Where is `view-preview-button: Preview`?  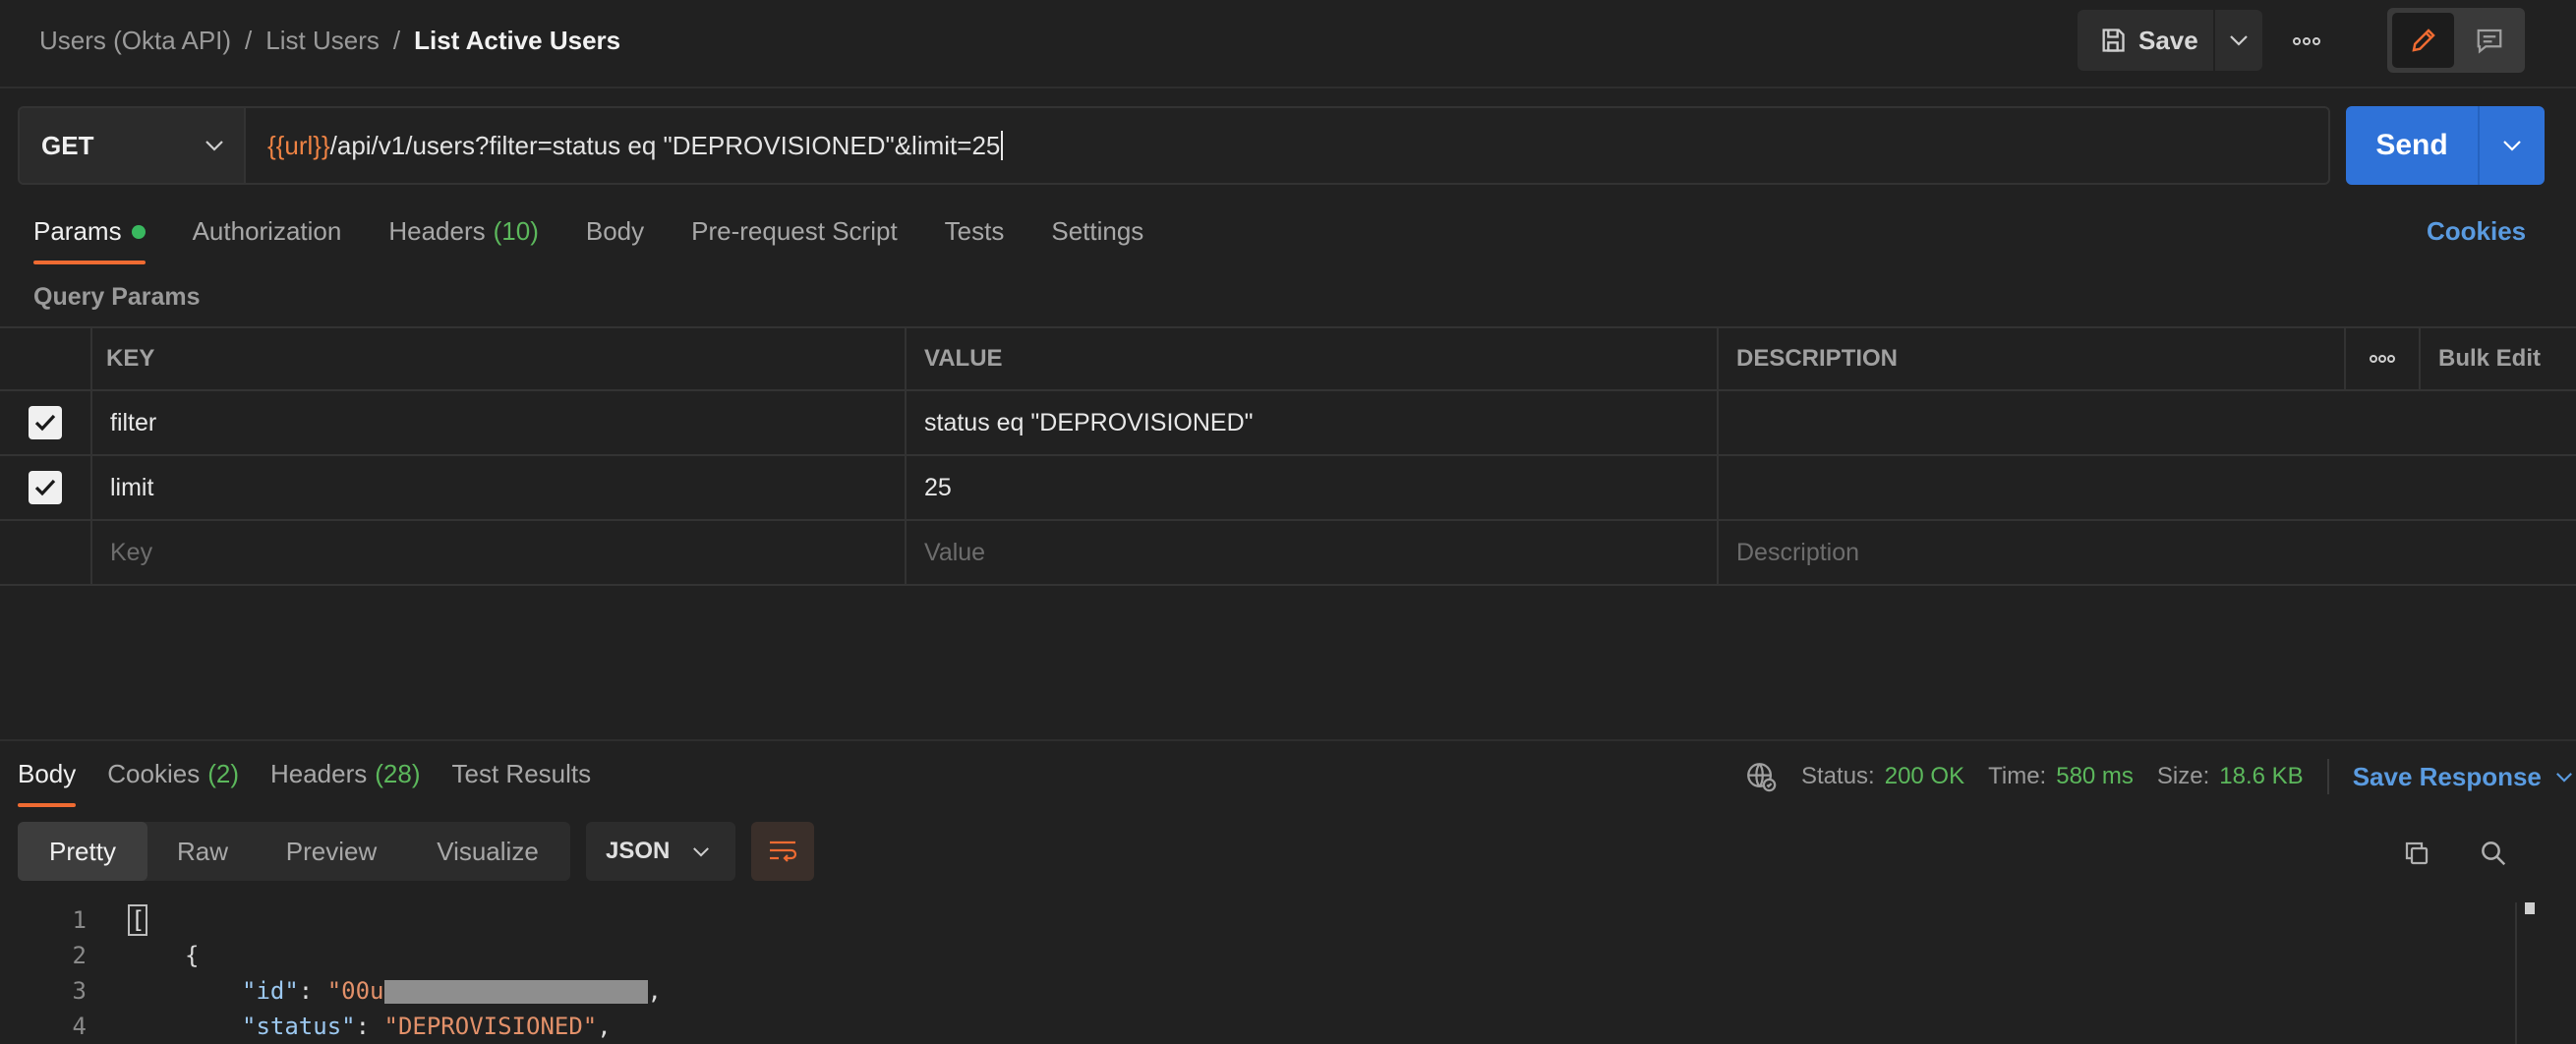
view-preview-button: Preview is located at coordinates (331, 851).